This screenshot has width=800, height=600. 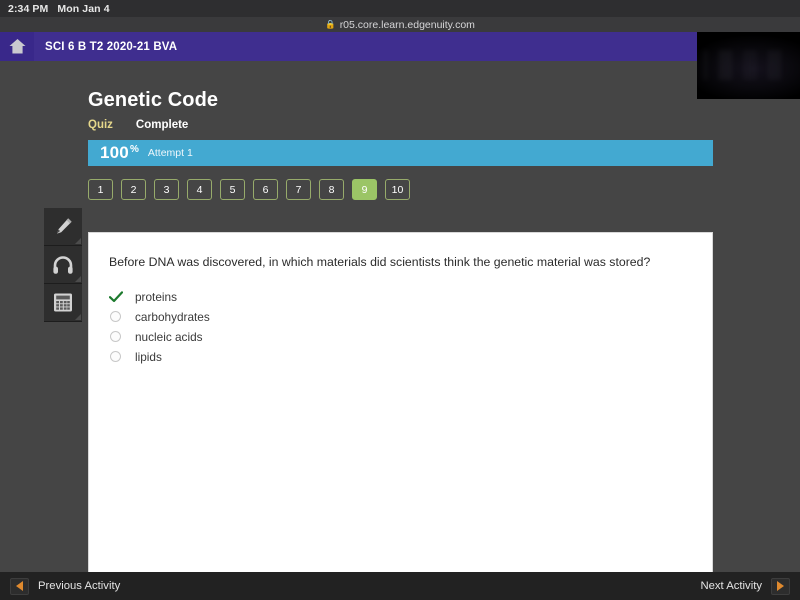 I want to click on headphones-icon, so click(x=63, y=264).